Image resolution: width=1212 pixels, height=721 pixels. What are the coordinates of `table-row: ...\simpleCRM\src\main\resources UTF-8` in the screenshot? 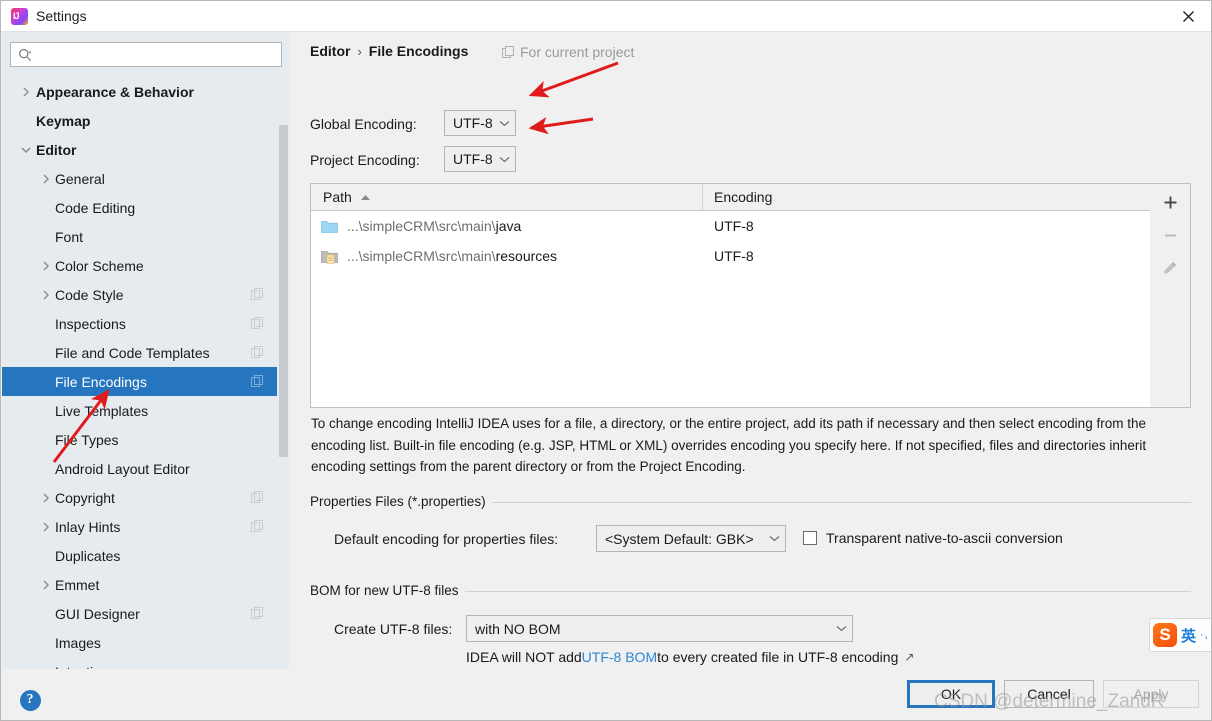 It's located at (750, 256).